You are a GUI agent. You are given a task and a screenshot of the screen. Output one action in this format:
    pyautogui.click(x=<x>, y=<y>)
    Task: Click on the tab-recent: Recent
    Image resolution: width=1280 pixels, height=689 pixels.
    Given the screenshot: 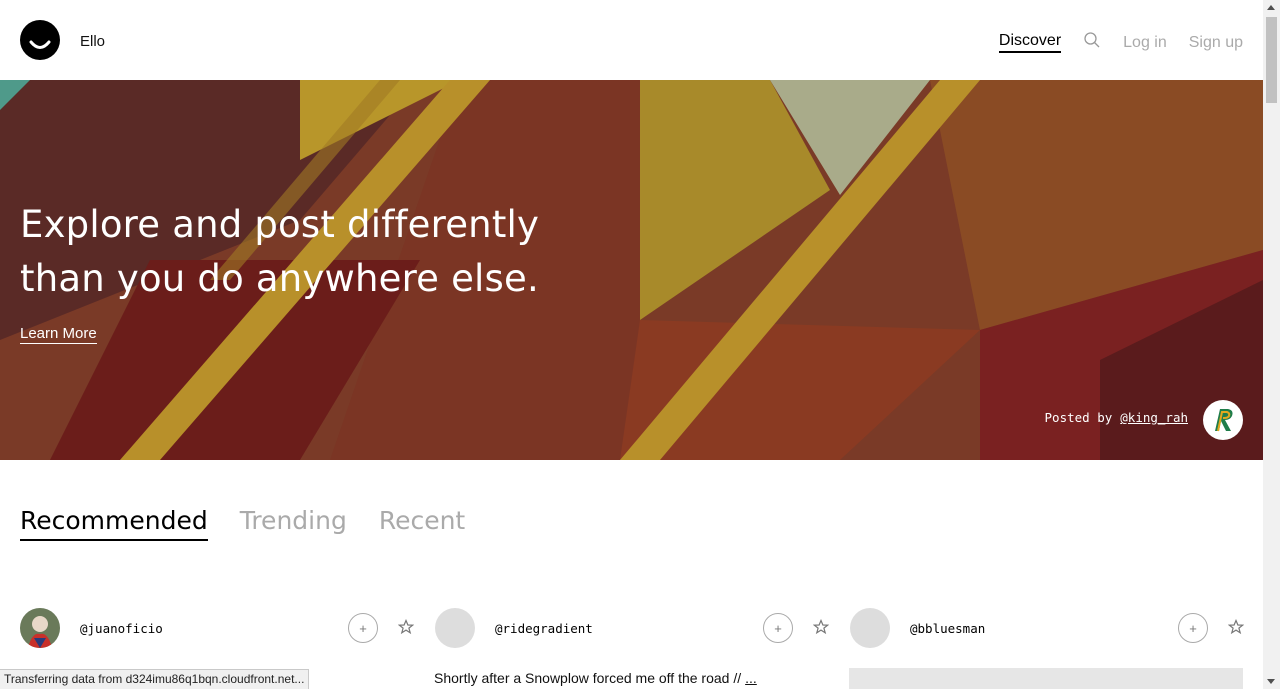 What is the action you would take?
    pyautogui.click(x=422, y=523)
    